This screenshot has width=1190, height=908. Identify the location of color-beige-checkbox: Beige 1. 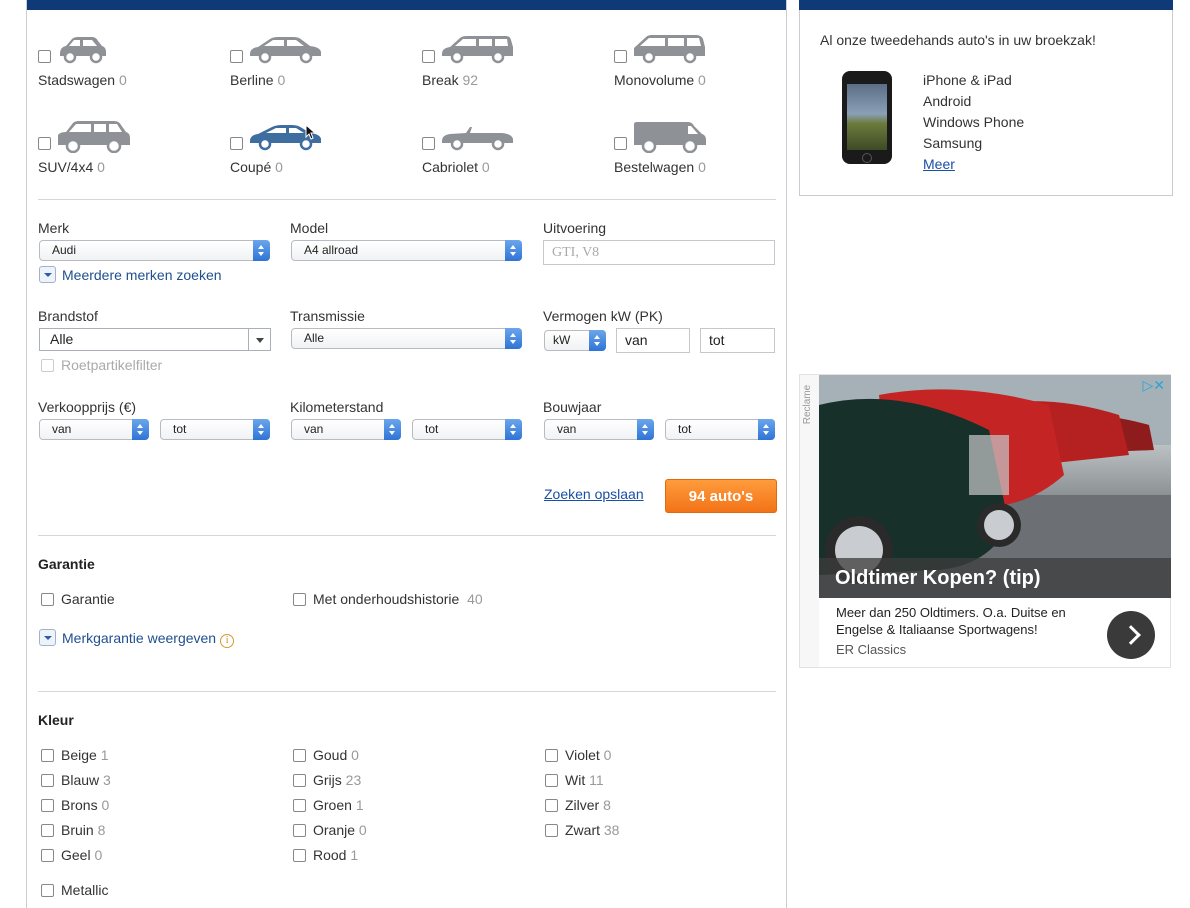
(75, 755).